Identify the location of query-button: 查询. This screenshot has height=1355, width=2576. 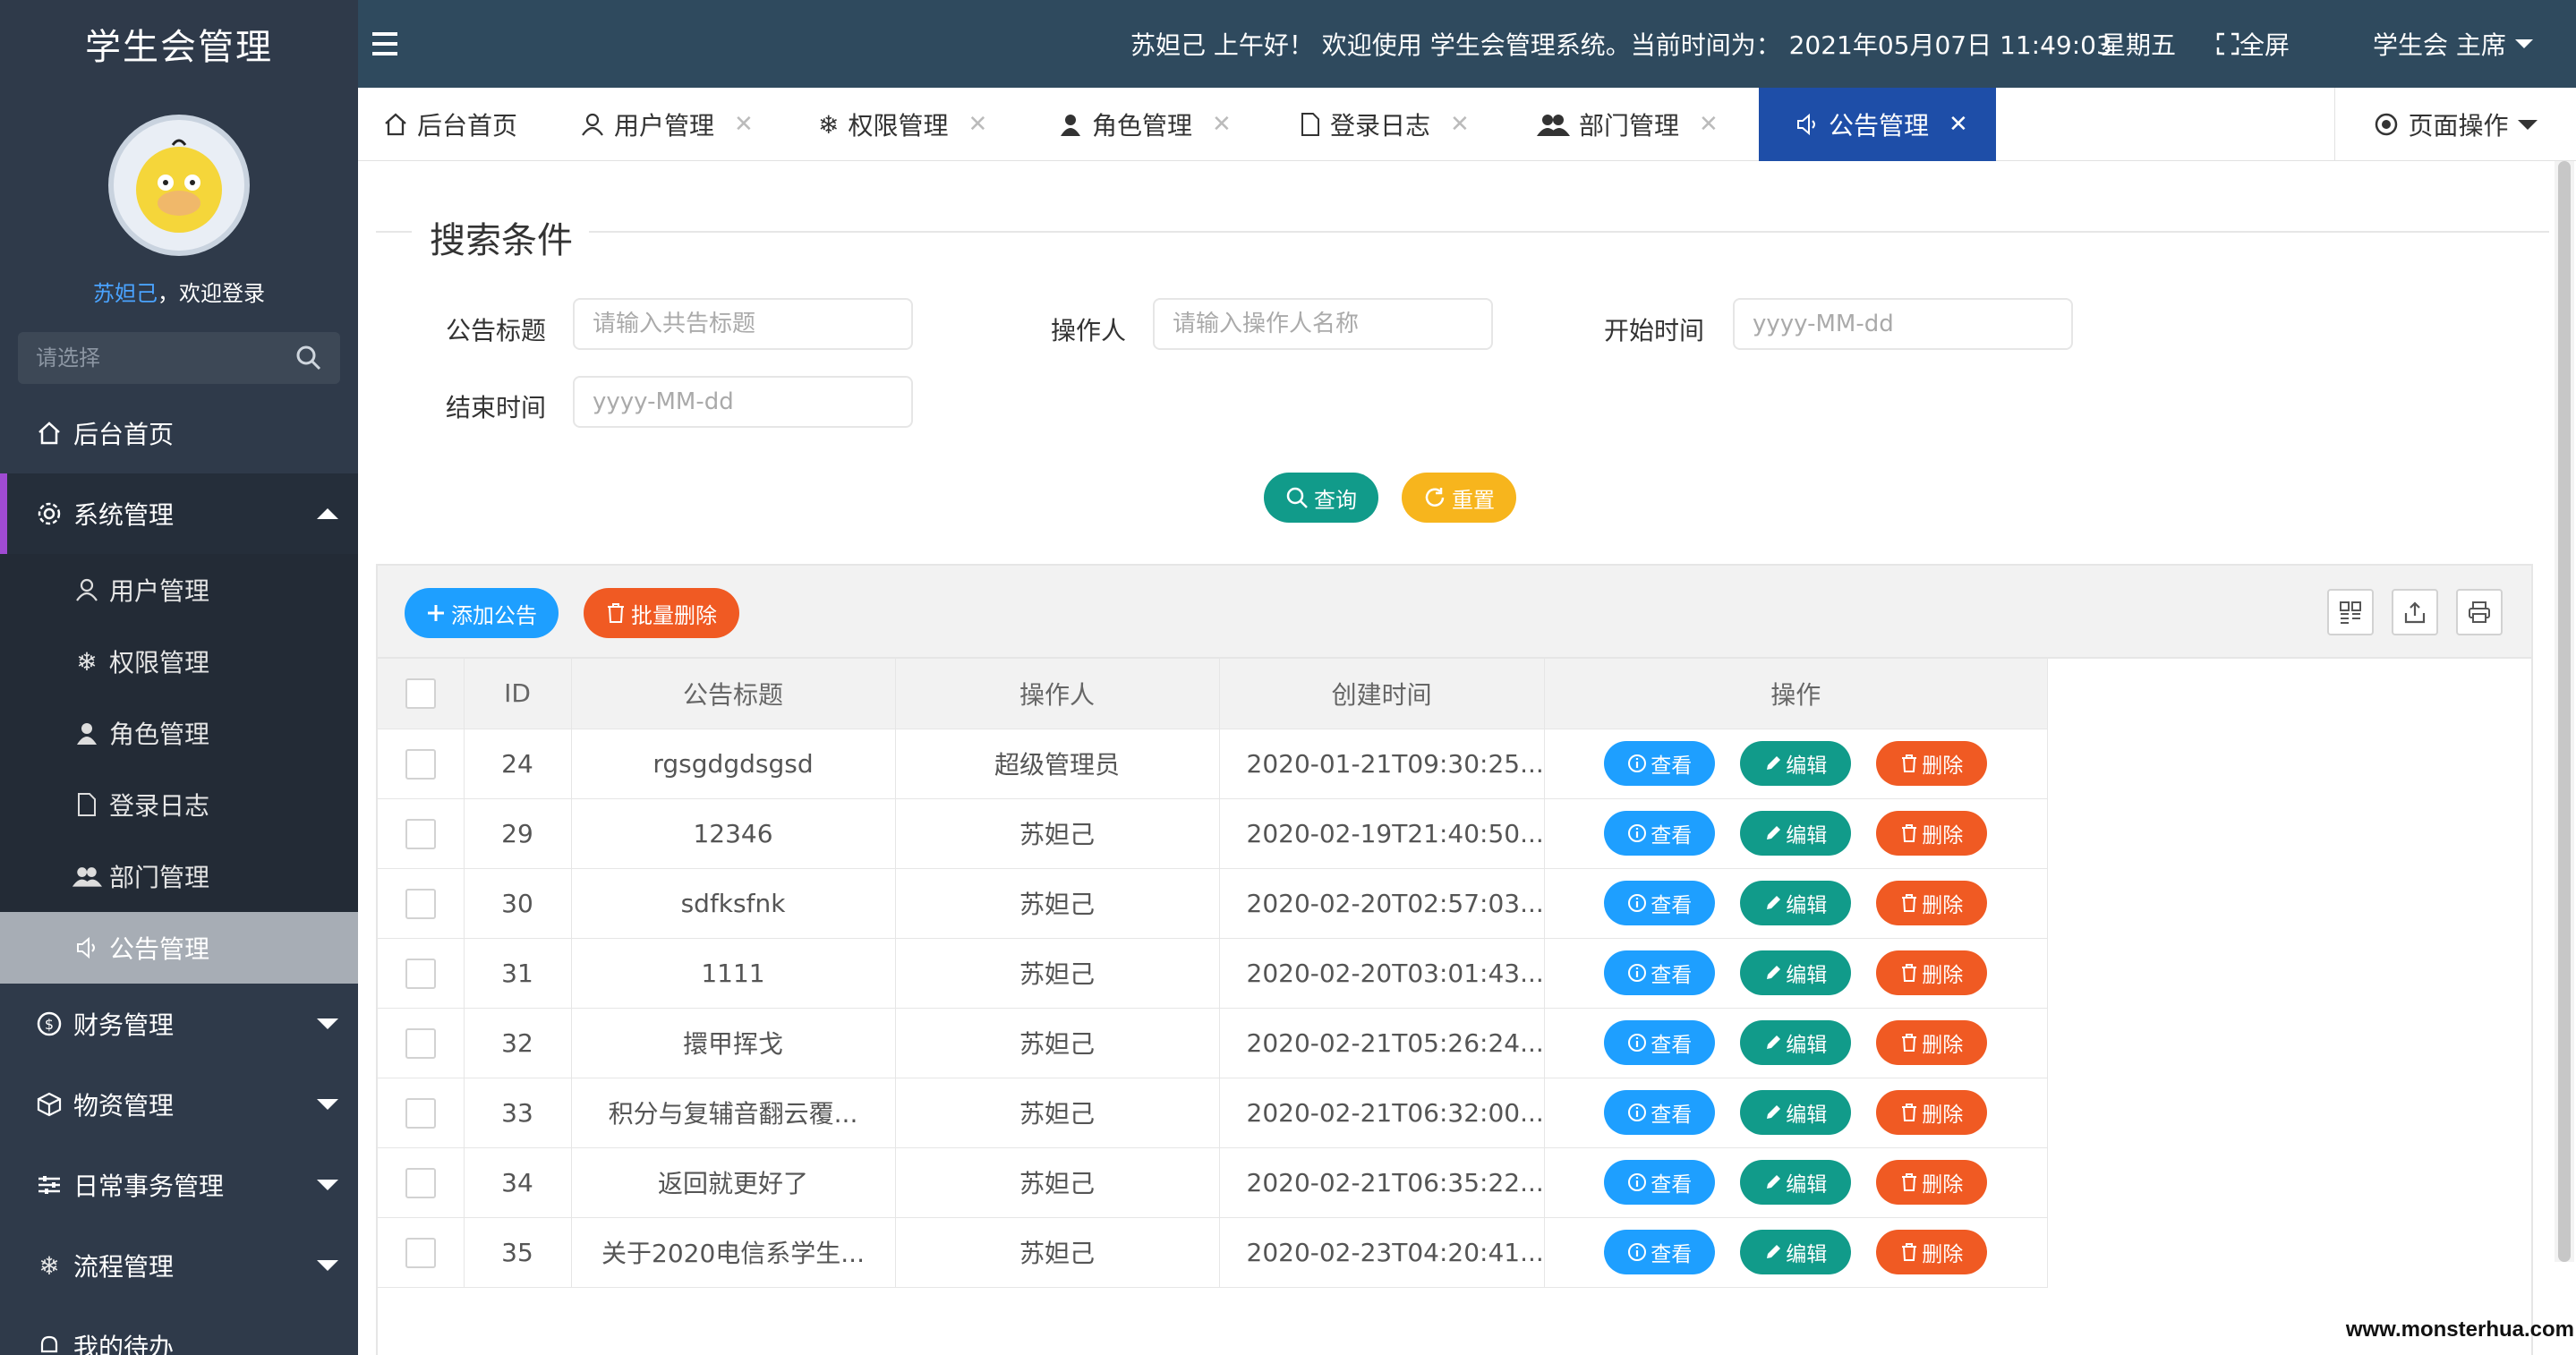
(1321, 498).